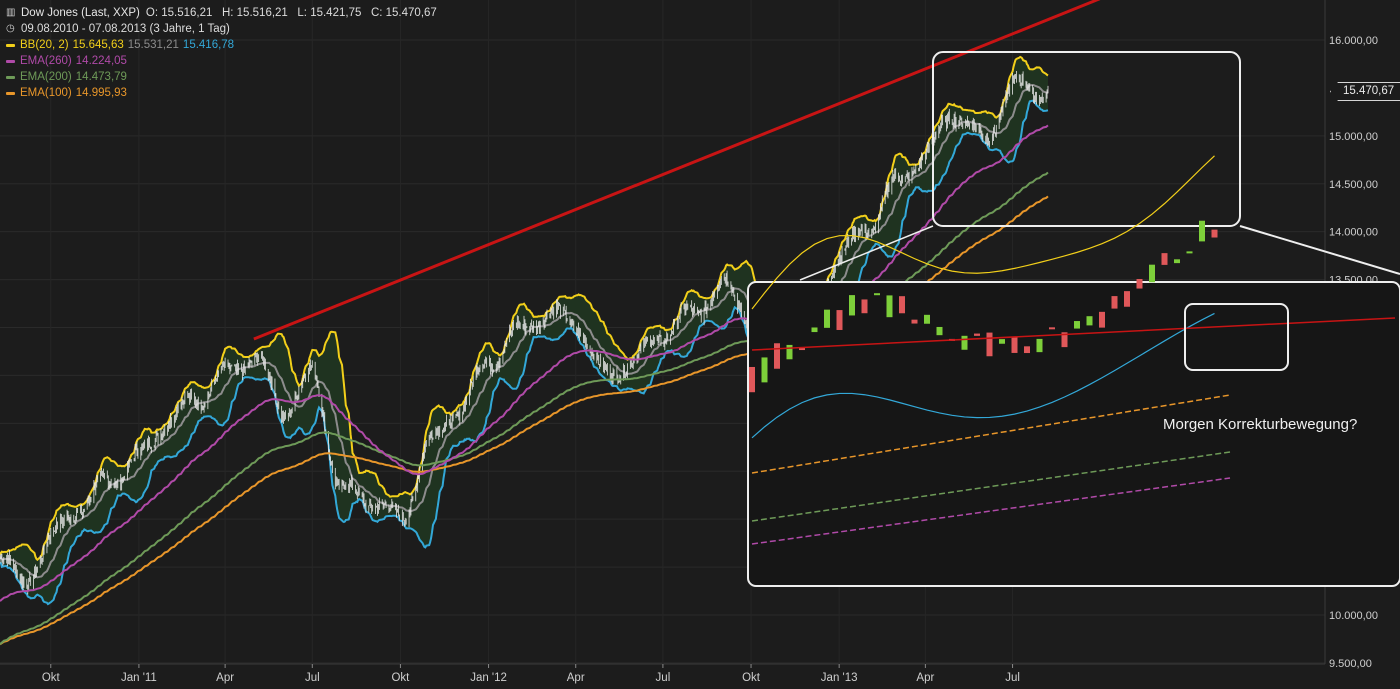 The image size is (1400, 689). Describe the element at coordinates (80, 13) in the screenshot. I see `chart-title: Dow Jones (Last, XXP)` at that location.